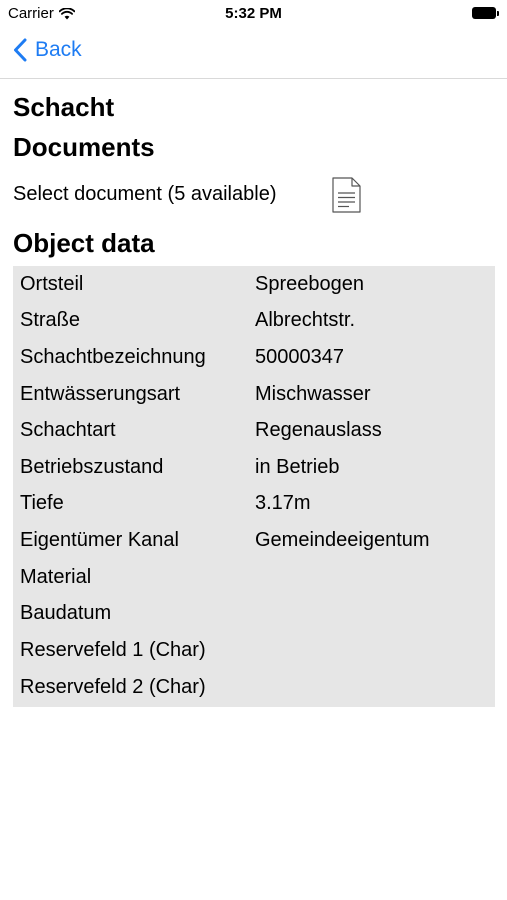 The image size is (507, 900). I want to click on field-label: Schachtbezeichnung, so click(113, 356).